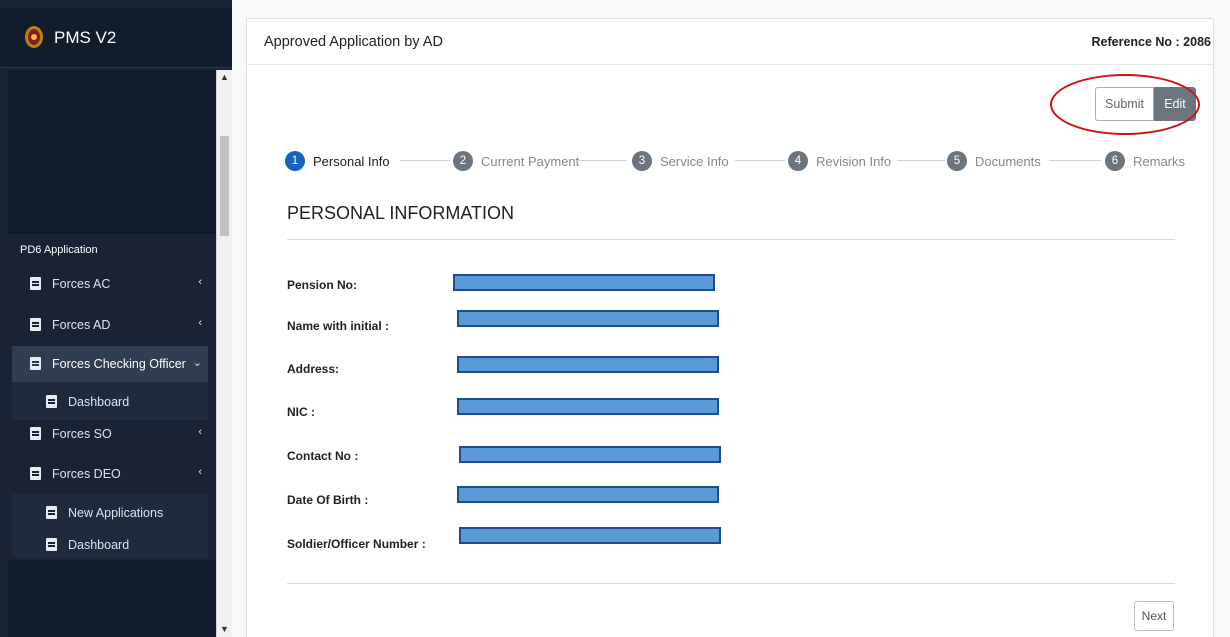 The width and height of the screenshot is (1230, 637). What do you see at coordinates (34, 37) in the screenshot?
I see `emblem-logo-icon` at bounding box center [34, 37].